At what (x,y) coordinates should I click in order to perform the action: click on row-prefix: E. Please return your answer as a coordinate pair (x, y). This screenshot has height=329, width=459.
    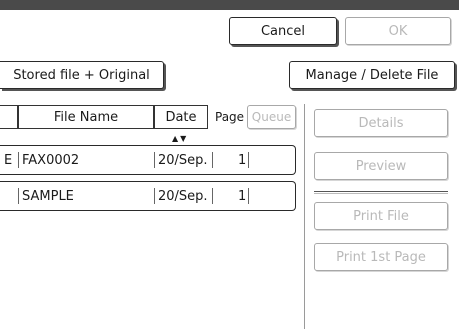
    Looking at the image, I should click on (8, 160).